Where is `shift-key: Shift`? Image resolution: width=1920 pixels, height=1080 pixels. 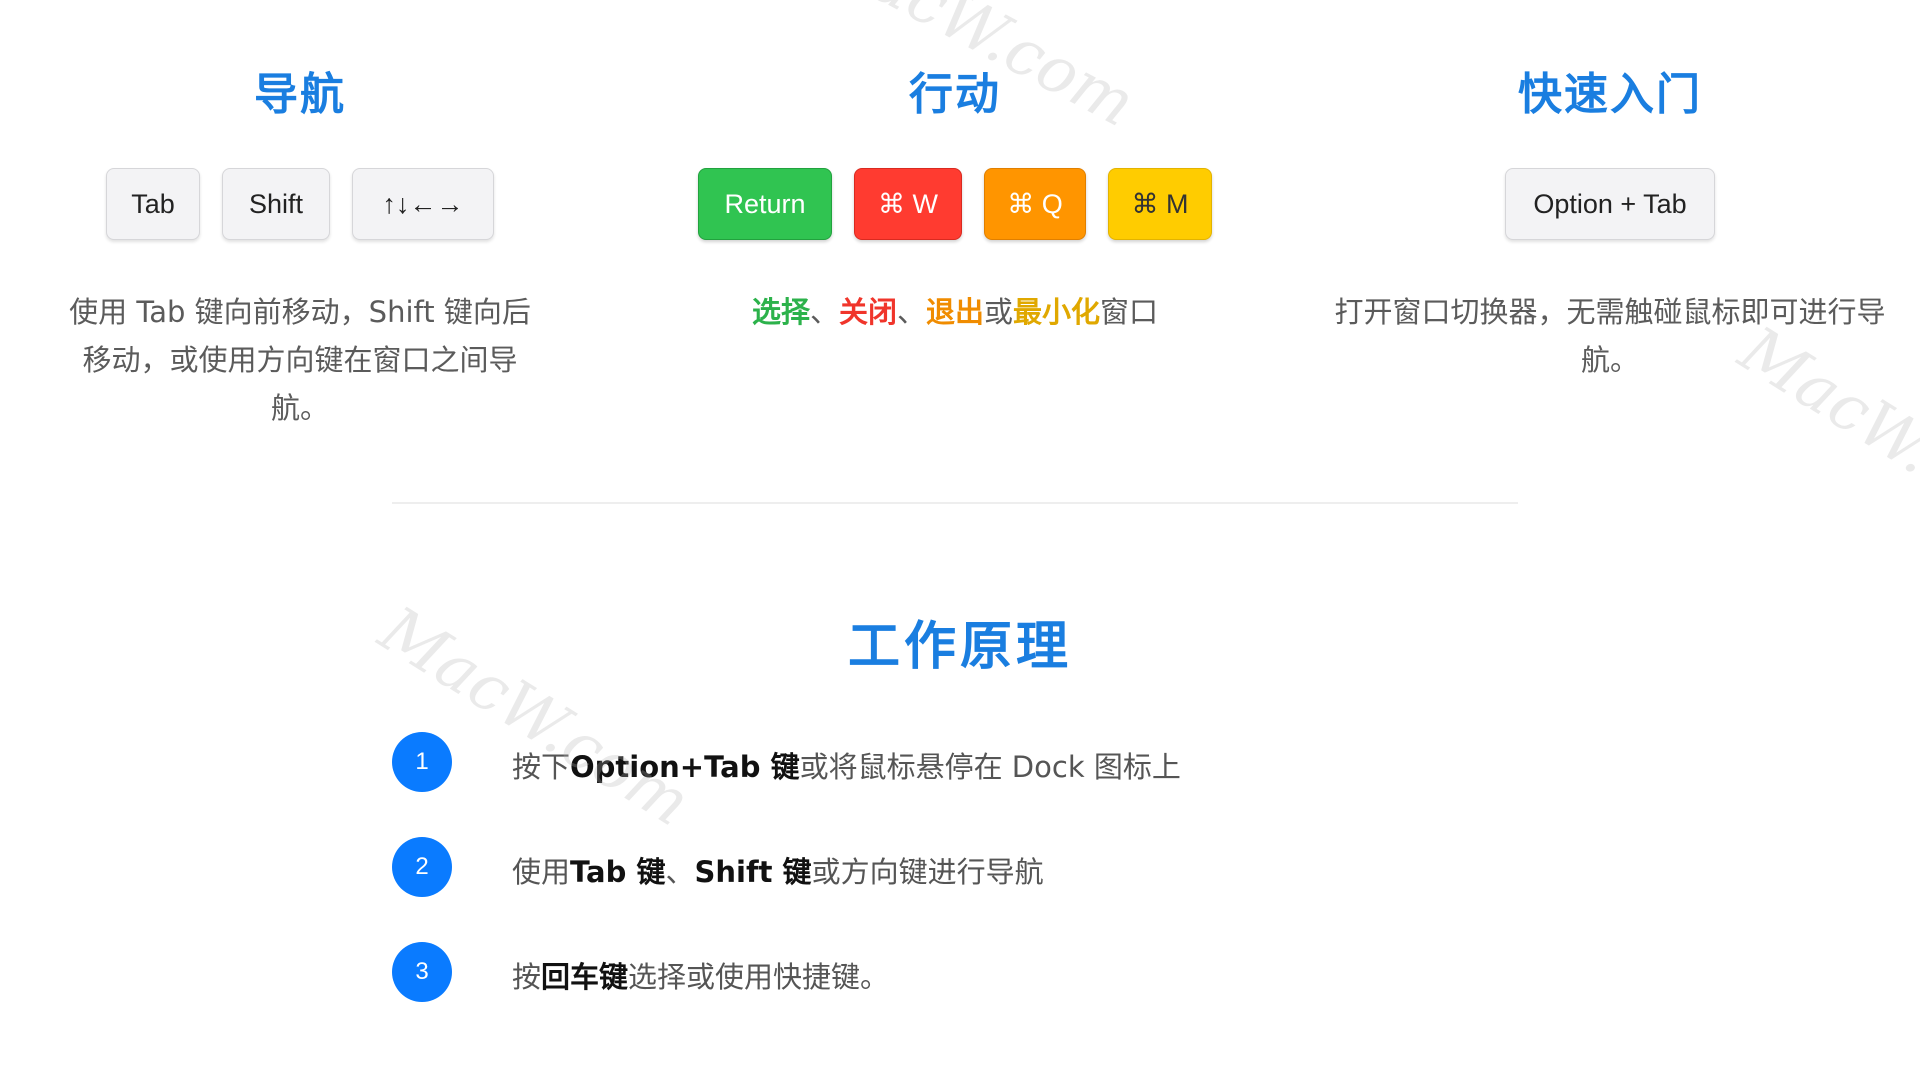 shift-key: Shift is located at coordinates (276, 204).